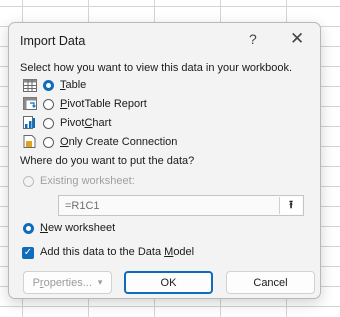  I want to click on option-table-label: Table, so click(73, 85).